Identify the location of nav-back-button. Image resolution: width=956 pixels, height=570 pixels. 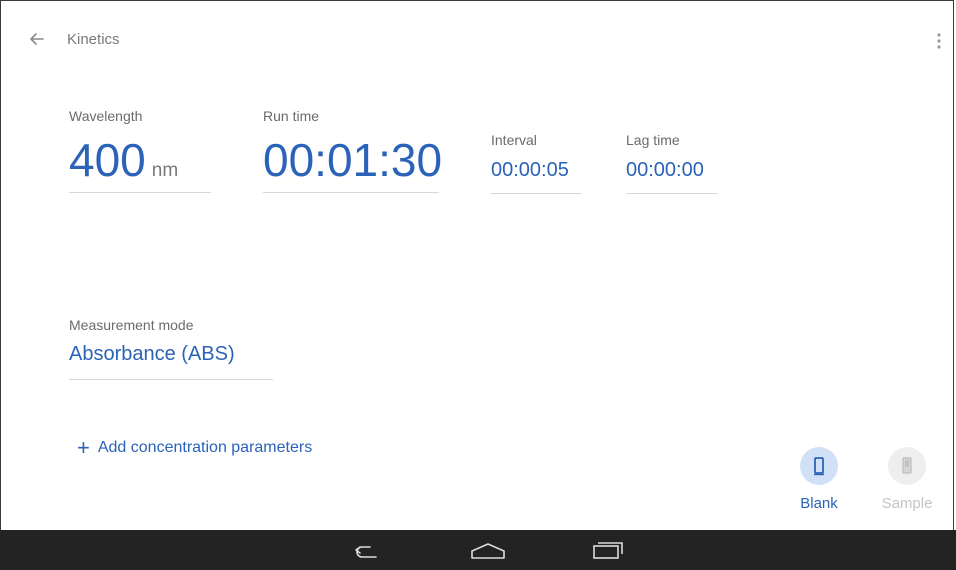
(366, 551).